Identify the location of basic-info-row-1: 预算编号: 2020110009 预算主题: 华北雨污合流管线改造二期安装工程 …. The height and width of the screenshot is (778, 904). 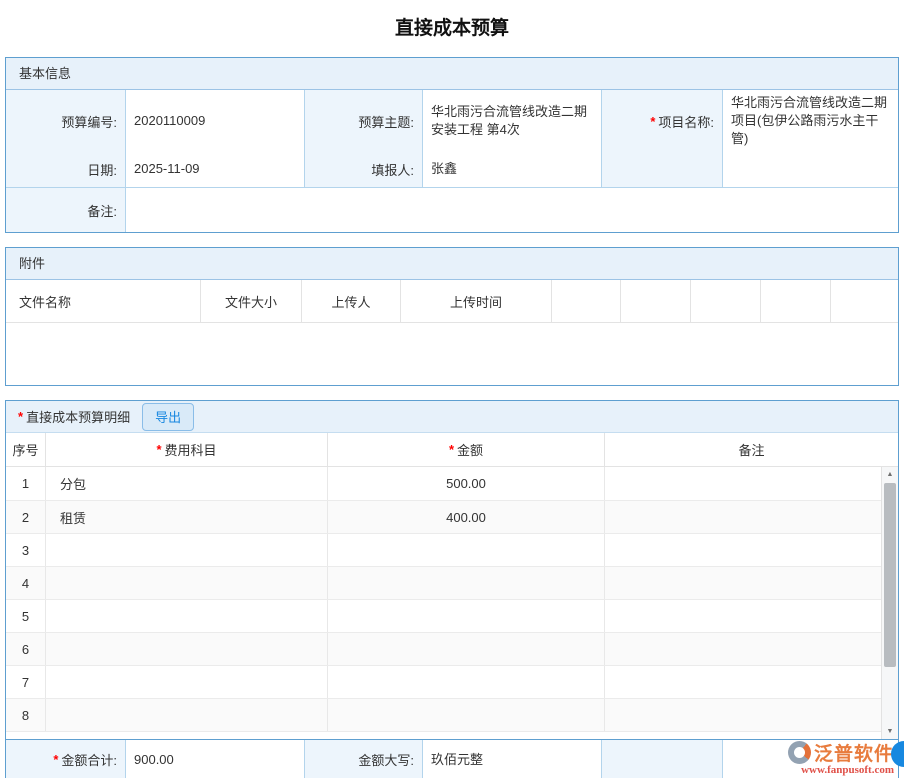
(452, 121).